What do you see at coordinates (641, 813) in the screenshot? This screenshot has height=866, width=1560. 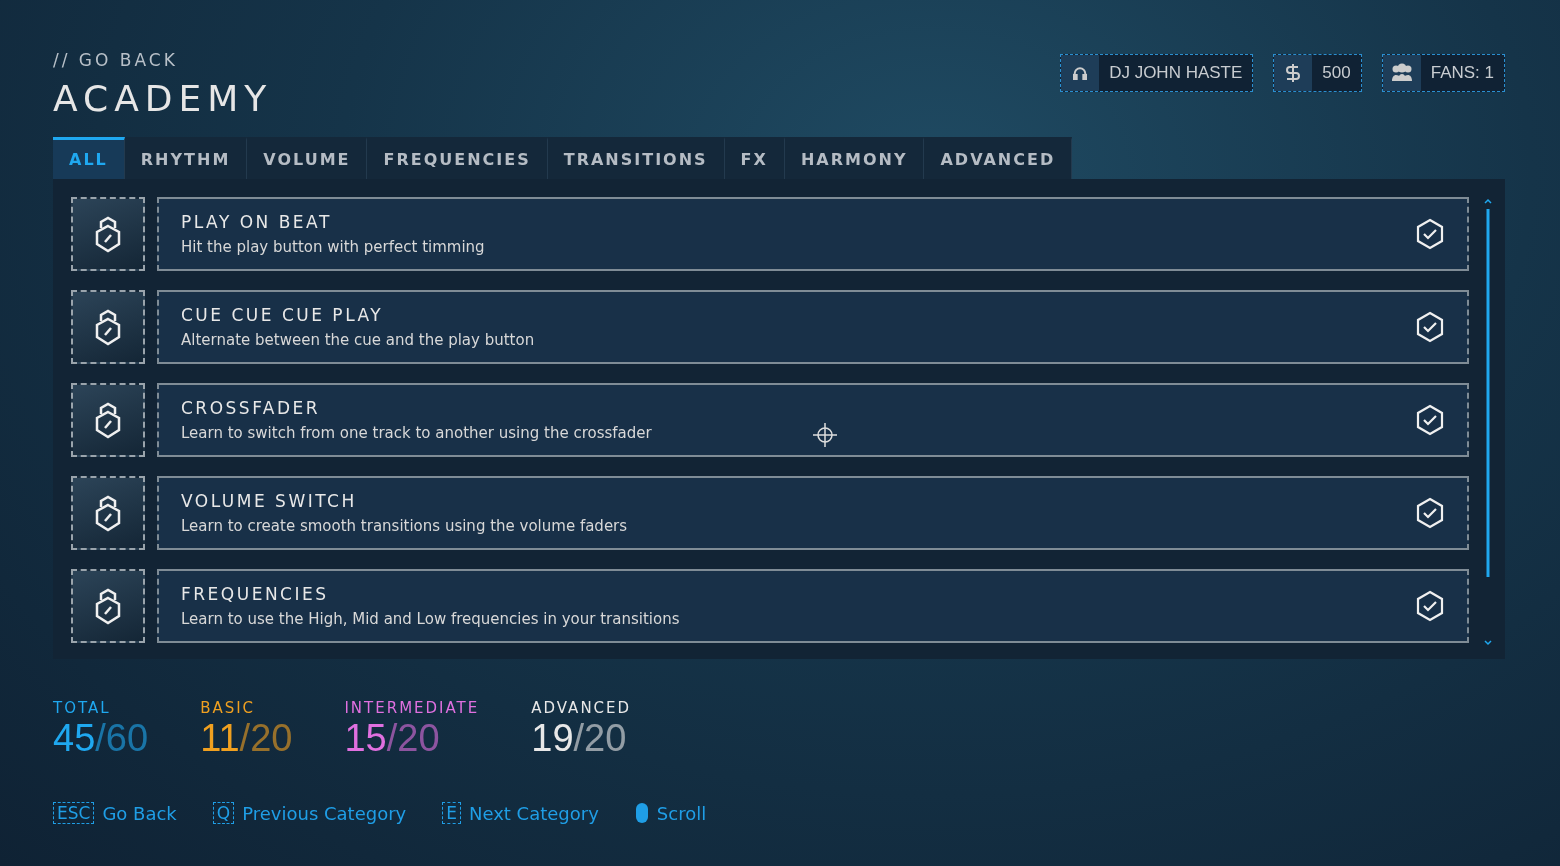 I see `mouse-icon` at bounding box center [641, 813].